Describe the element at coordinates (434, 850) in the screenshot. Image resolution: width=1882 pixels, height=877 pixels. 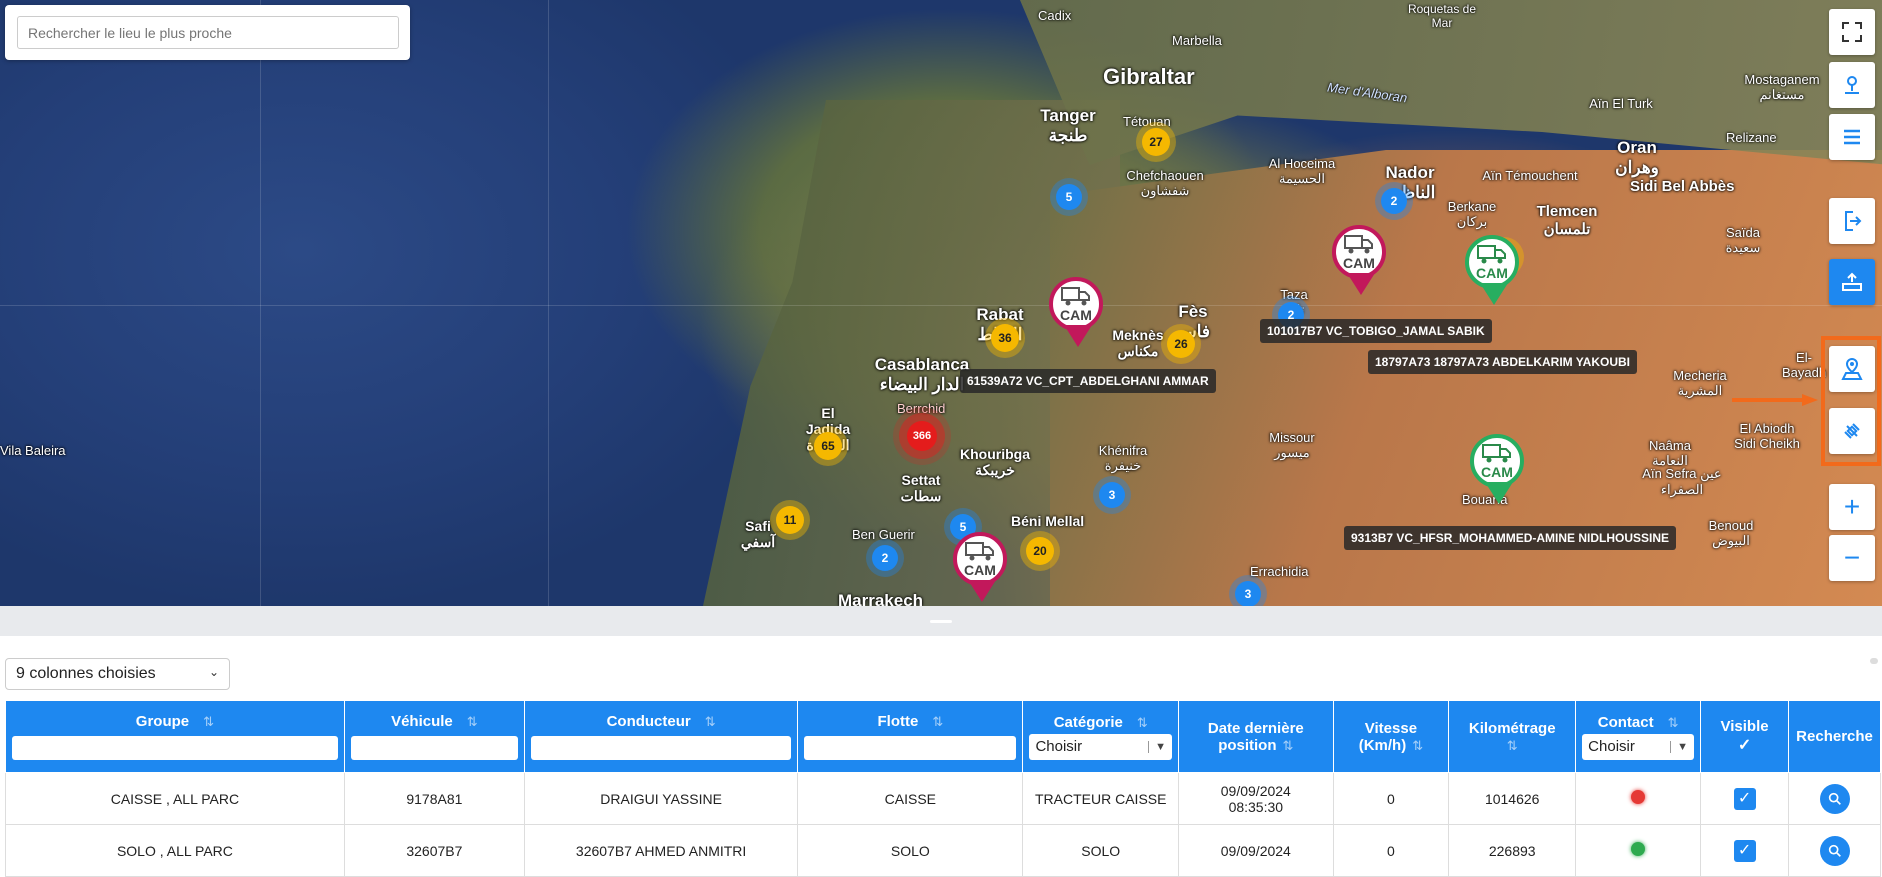
I see `cell-vehicule: 32607B7` at that location.